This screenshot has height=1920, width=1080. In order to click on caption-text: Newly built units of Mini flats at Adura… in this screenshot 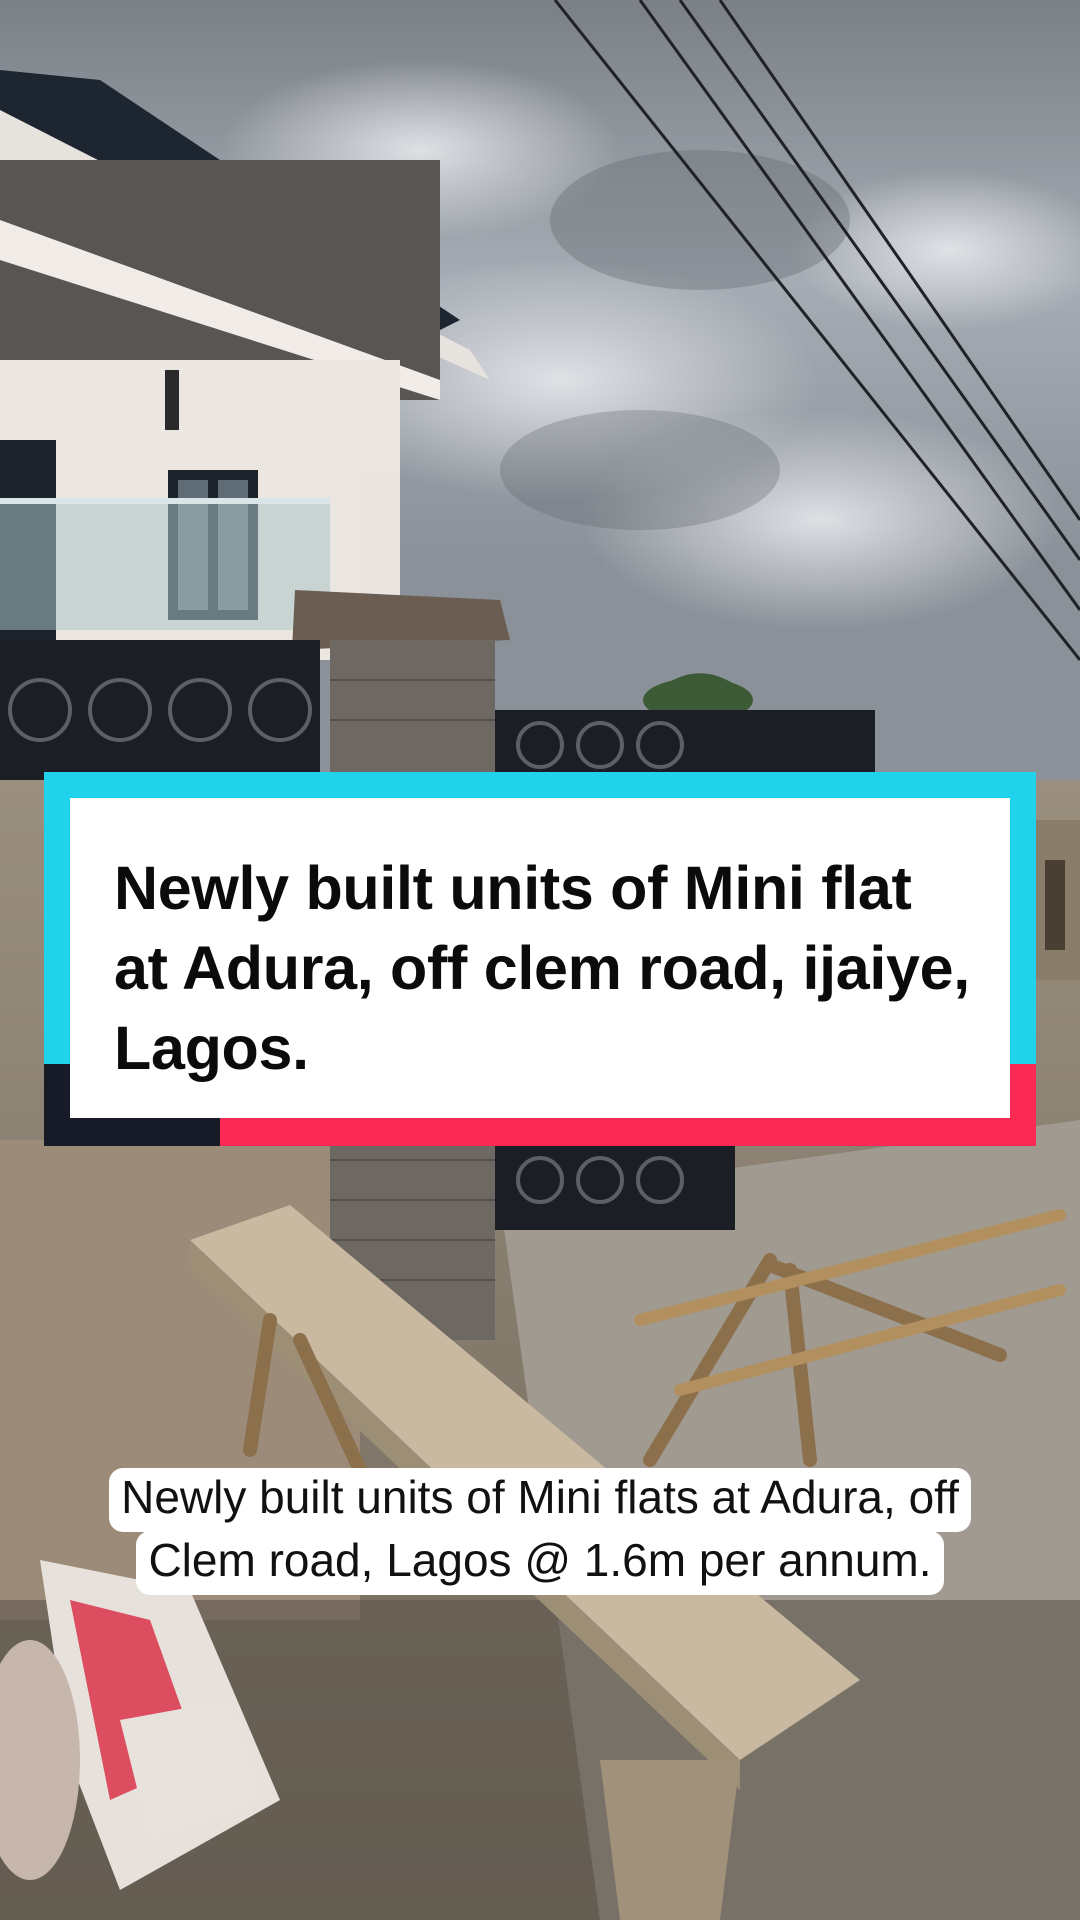, I will do `click(540, 1531)`.